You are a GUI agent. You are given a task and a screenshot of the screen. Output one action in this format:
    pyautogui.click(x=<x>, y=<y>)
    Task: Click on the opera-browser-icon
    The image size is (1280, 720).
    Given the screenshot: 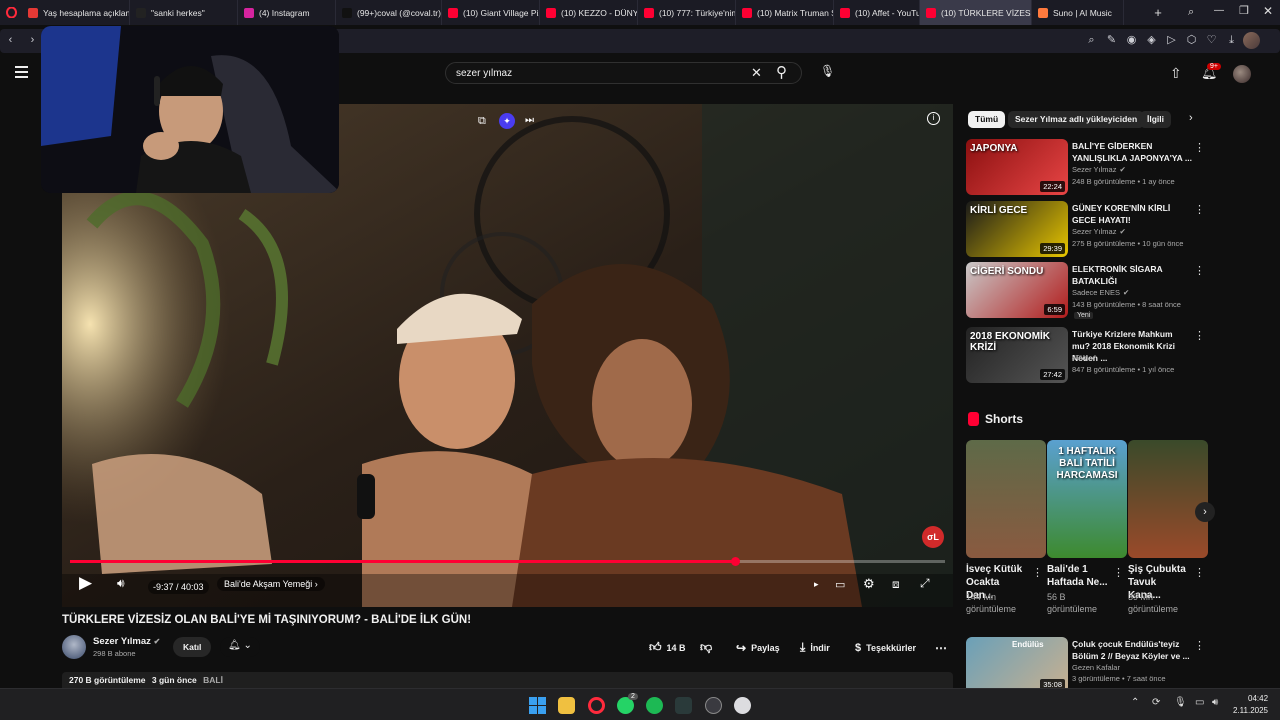 What is the action you would take?
    pyautogui.click(x=596, y=705)
    